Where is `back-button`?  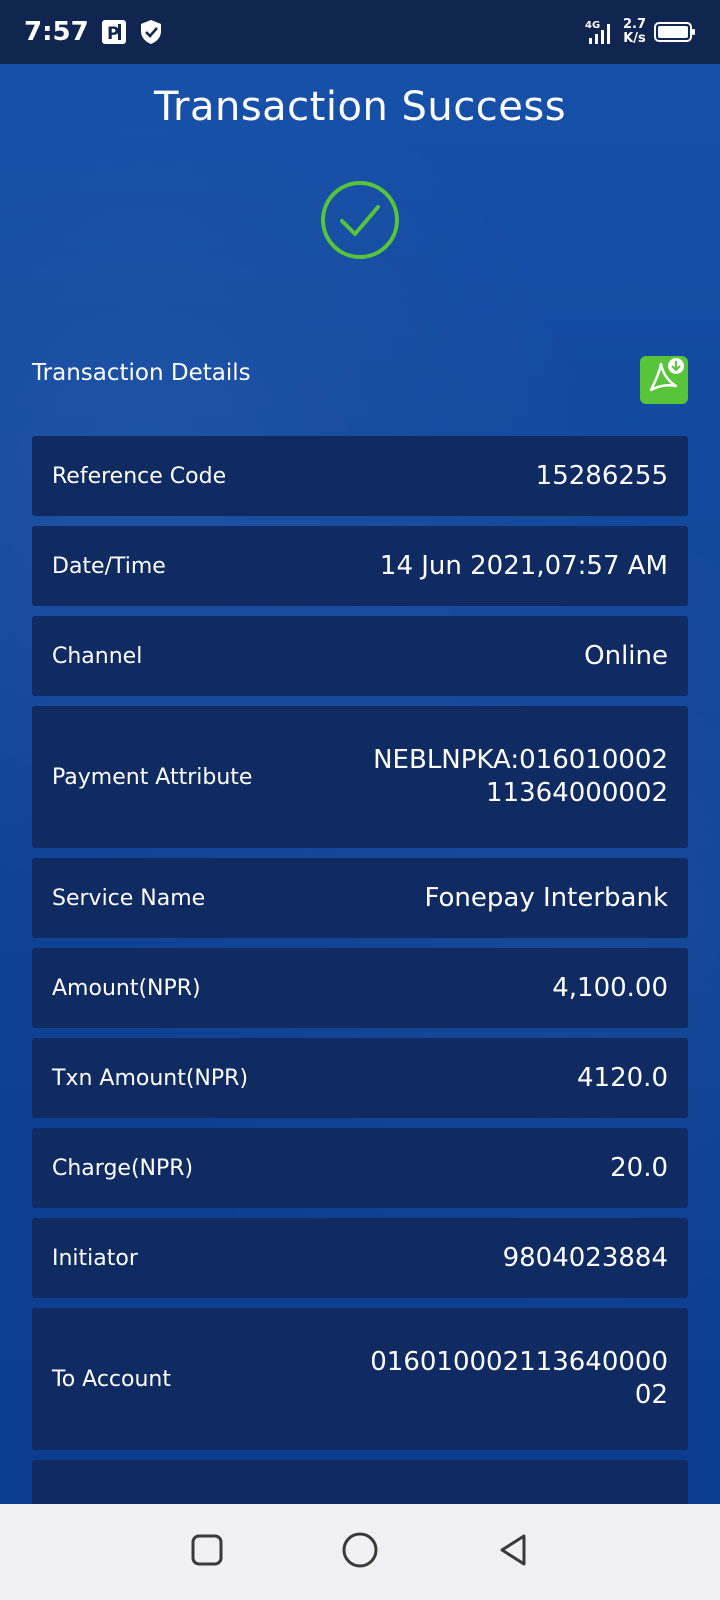 back-button is located at coordinates (513, 1552).